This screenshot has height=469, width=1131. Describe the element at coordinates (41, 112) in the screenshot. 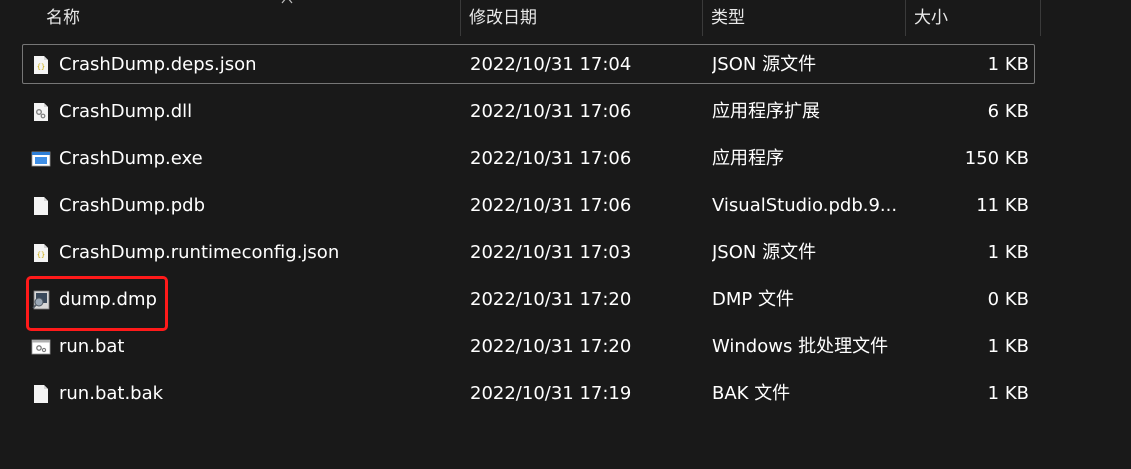

I see `dll-file-icon` at that location.